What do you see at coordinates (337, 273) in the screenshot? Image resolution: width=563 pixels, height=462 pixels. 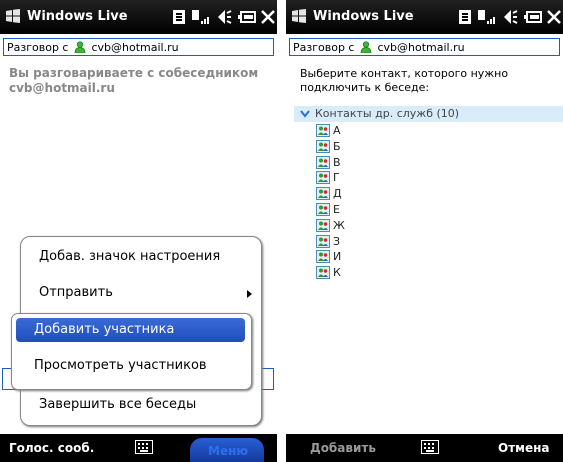 I see `contact-name: К` at bounding box center [337, 273].